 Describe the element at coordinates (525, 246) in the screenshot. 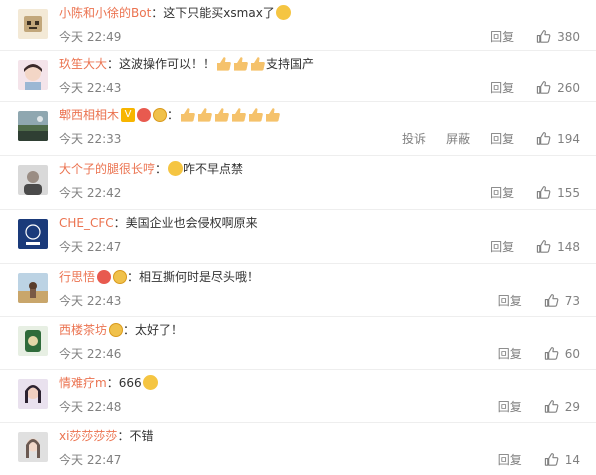

I see `comment-actions: 回复 148` at that location.